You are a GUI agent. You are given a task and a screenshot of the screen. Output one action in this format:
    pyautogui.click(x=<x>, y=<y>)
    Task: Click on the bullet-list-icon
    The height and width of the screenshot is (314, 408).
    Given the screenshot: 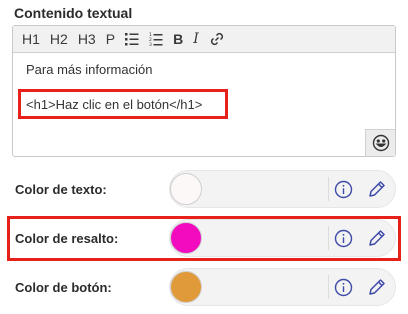 What is the action you would take?
    pyautogui.click(x=132, y=39)
    